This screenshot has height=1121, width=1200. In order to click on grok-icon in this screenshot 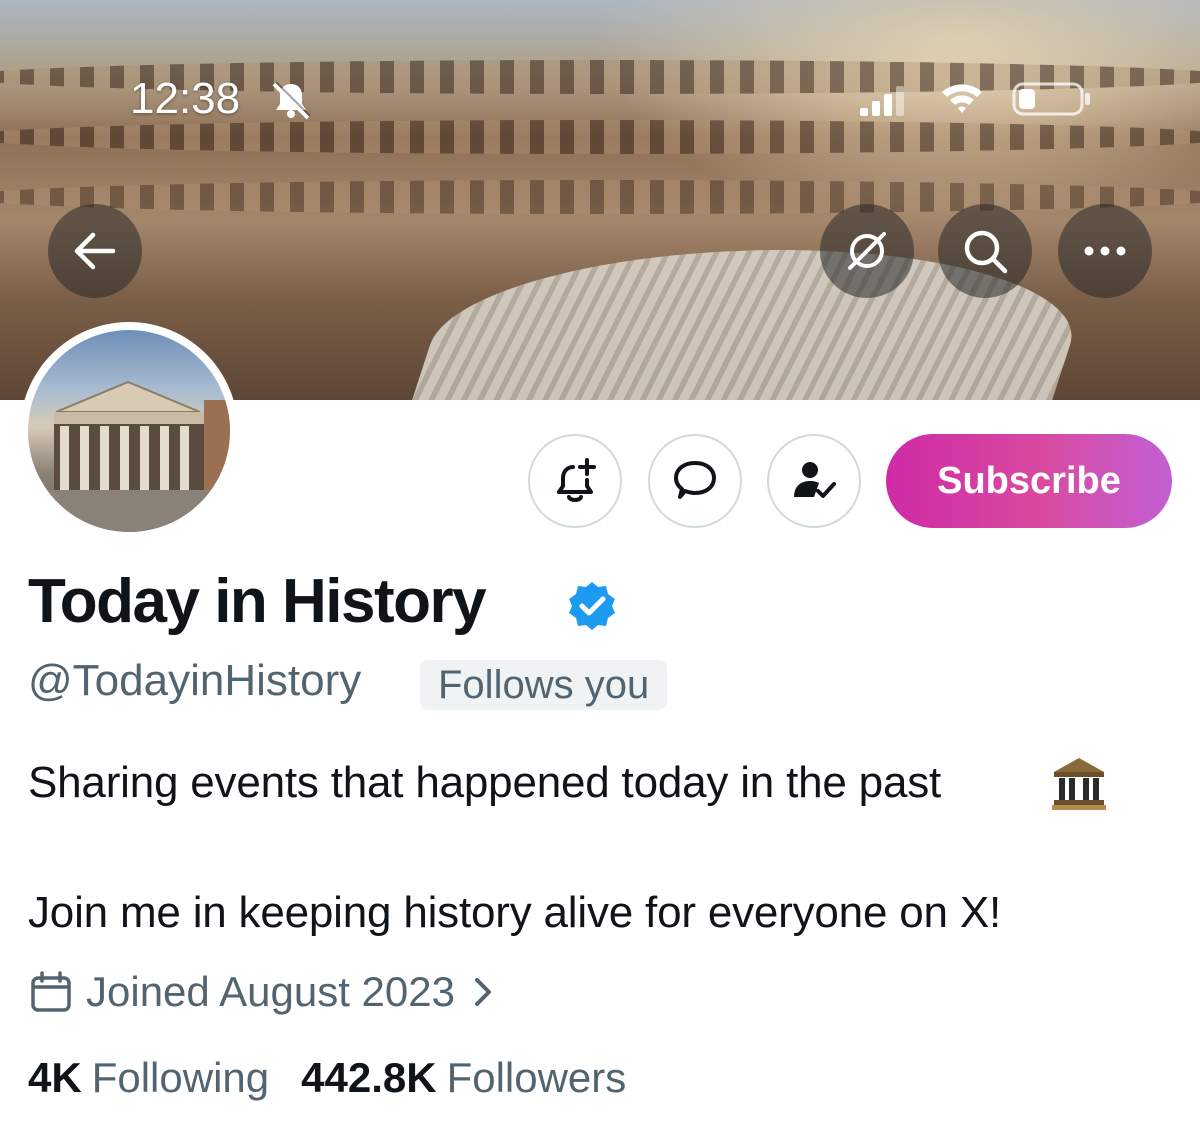, I will do `click(867, 251)`.